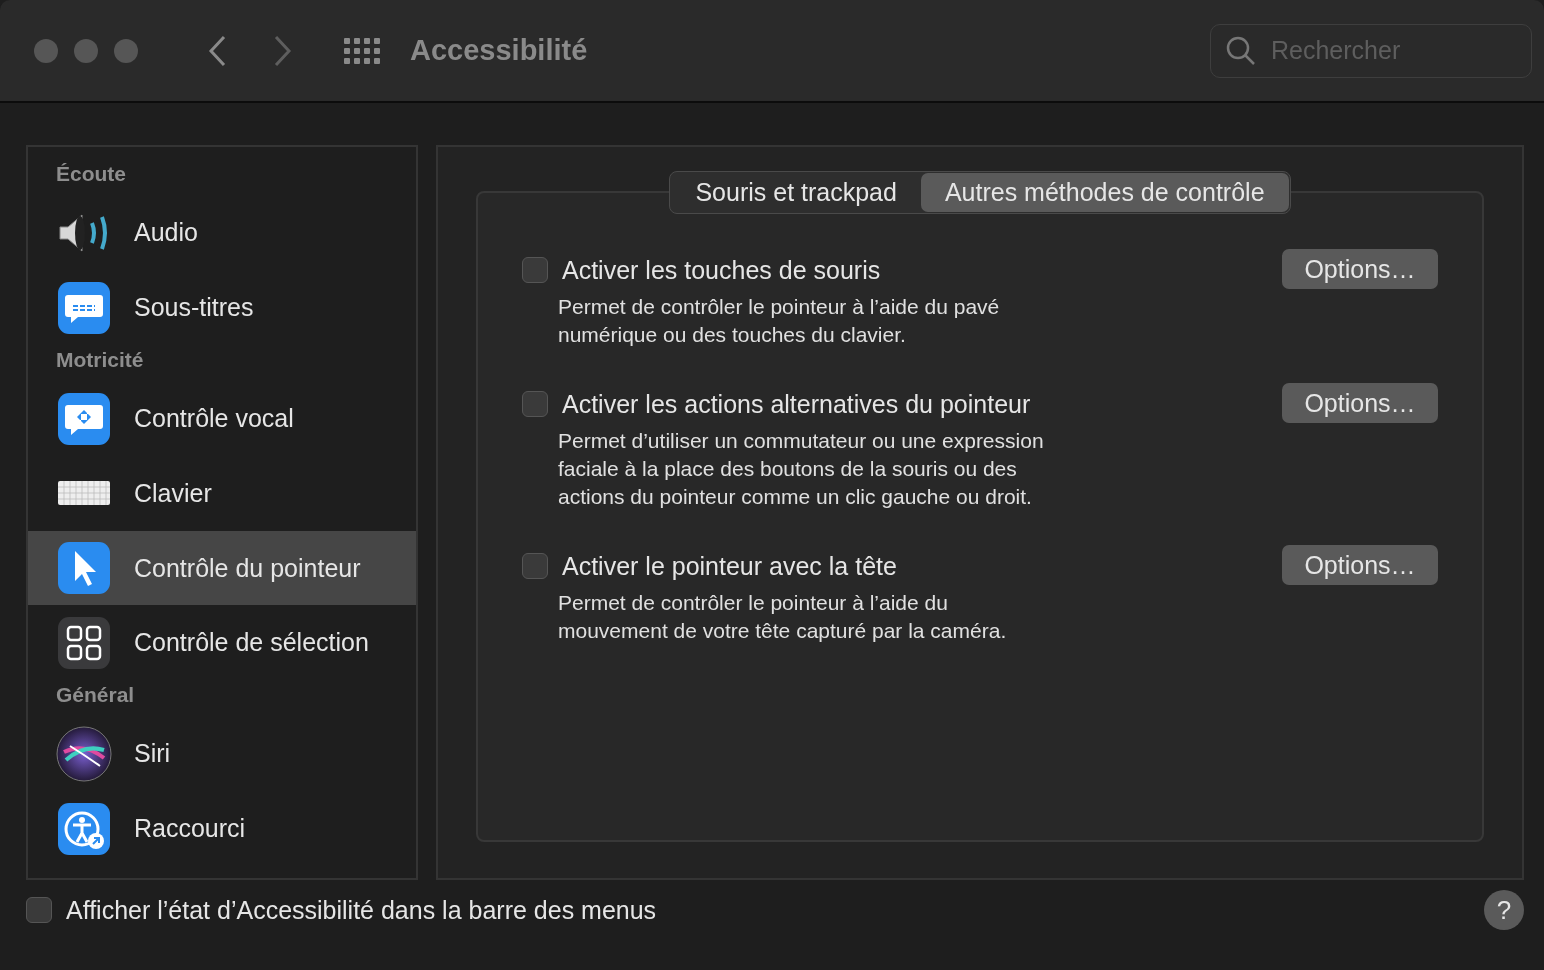 Image resolution: width=1544 pixels, height=970 pixels. I want to click on siri-orb-icon, so click(84, 753).